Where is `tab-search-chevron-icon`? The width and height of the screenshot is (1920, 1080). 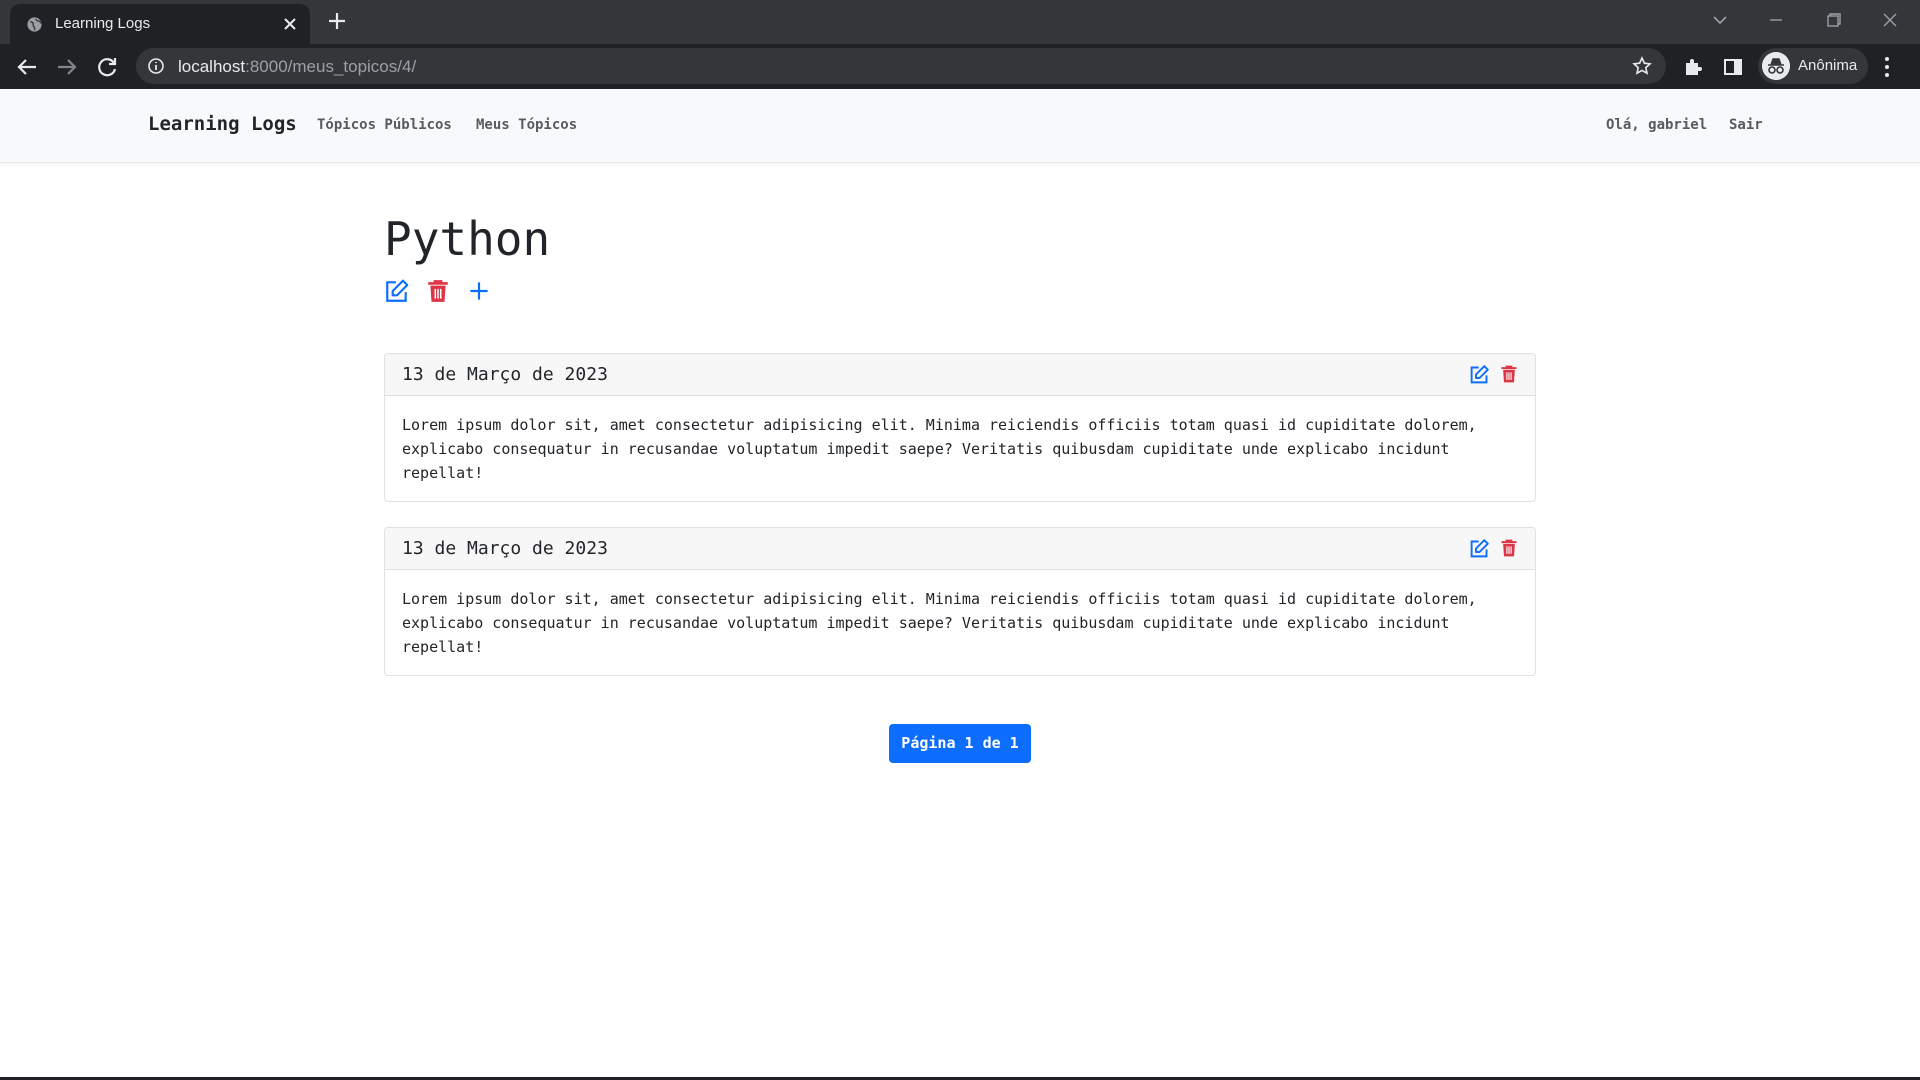 tab-search-chevron-icon is located at coordinates (1720, 20).